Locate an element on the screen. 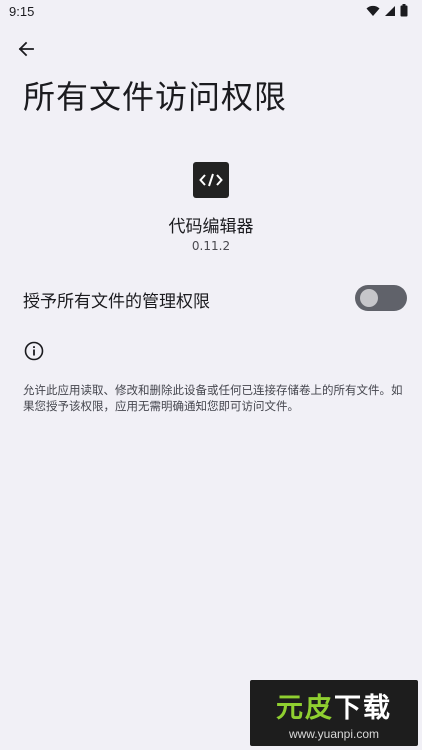  arrow-back-icon is located at coordinates (26, 49).